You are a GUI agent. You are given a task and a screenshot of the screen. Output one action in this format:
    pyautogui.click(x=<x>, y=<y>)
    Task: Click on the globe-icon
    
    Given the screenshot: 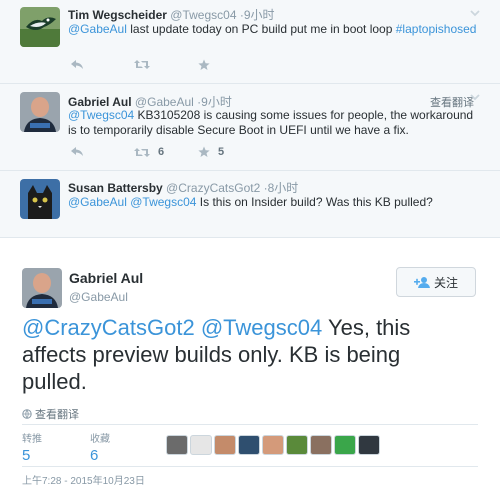 What is the action you would take?
    pyautogui.click(x=27, y=414)
    